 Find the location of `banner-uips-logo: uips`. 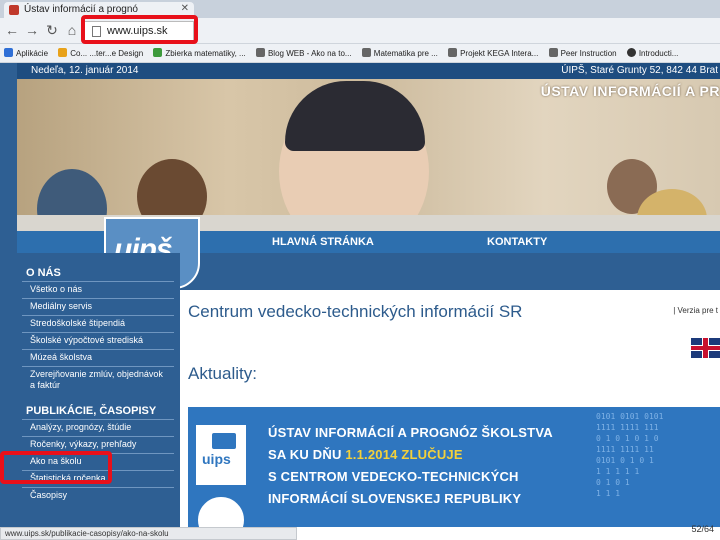

banner-uips-logo: uips is located at coordinates (221, 455).